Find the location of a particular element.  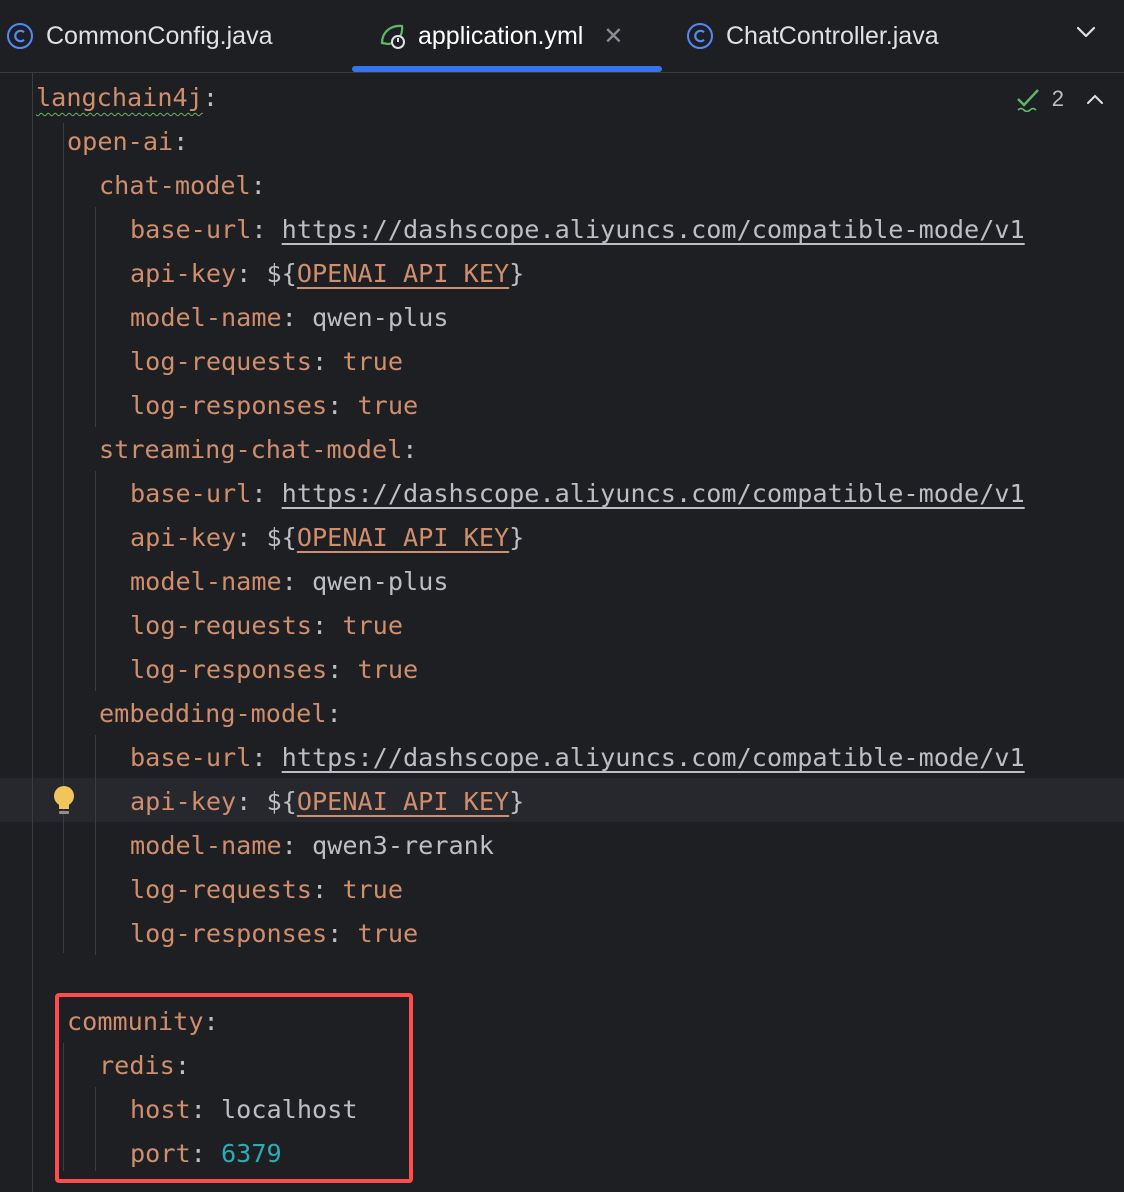

yaml-key: chat-model is located at coordinates (175, 185).